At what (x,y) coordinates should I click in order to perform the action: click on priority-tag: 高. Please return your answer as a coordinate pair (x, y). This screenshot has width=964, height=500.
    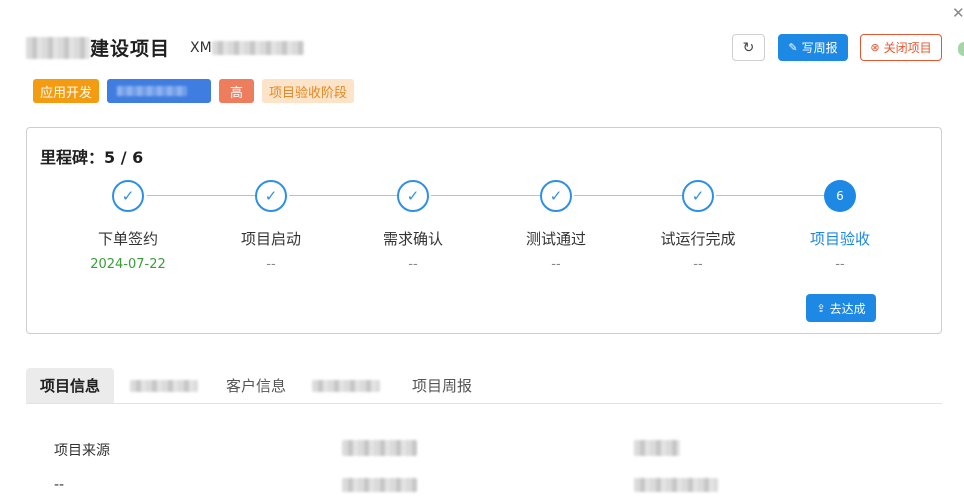
    Looking at the image, I should click on (237, 91).